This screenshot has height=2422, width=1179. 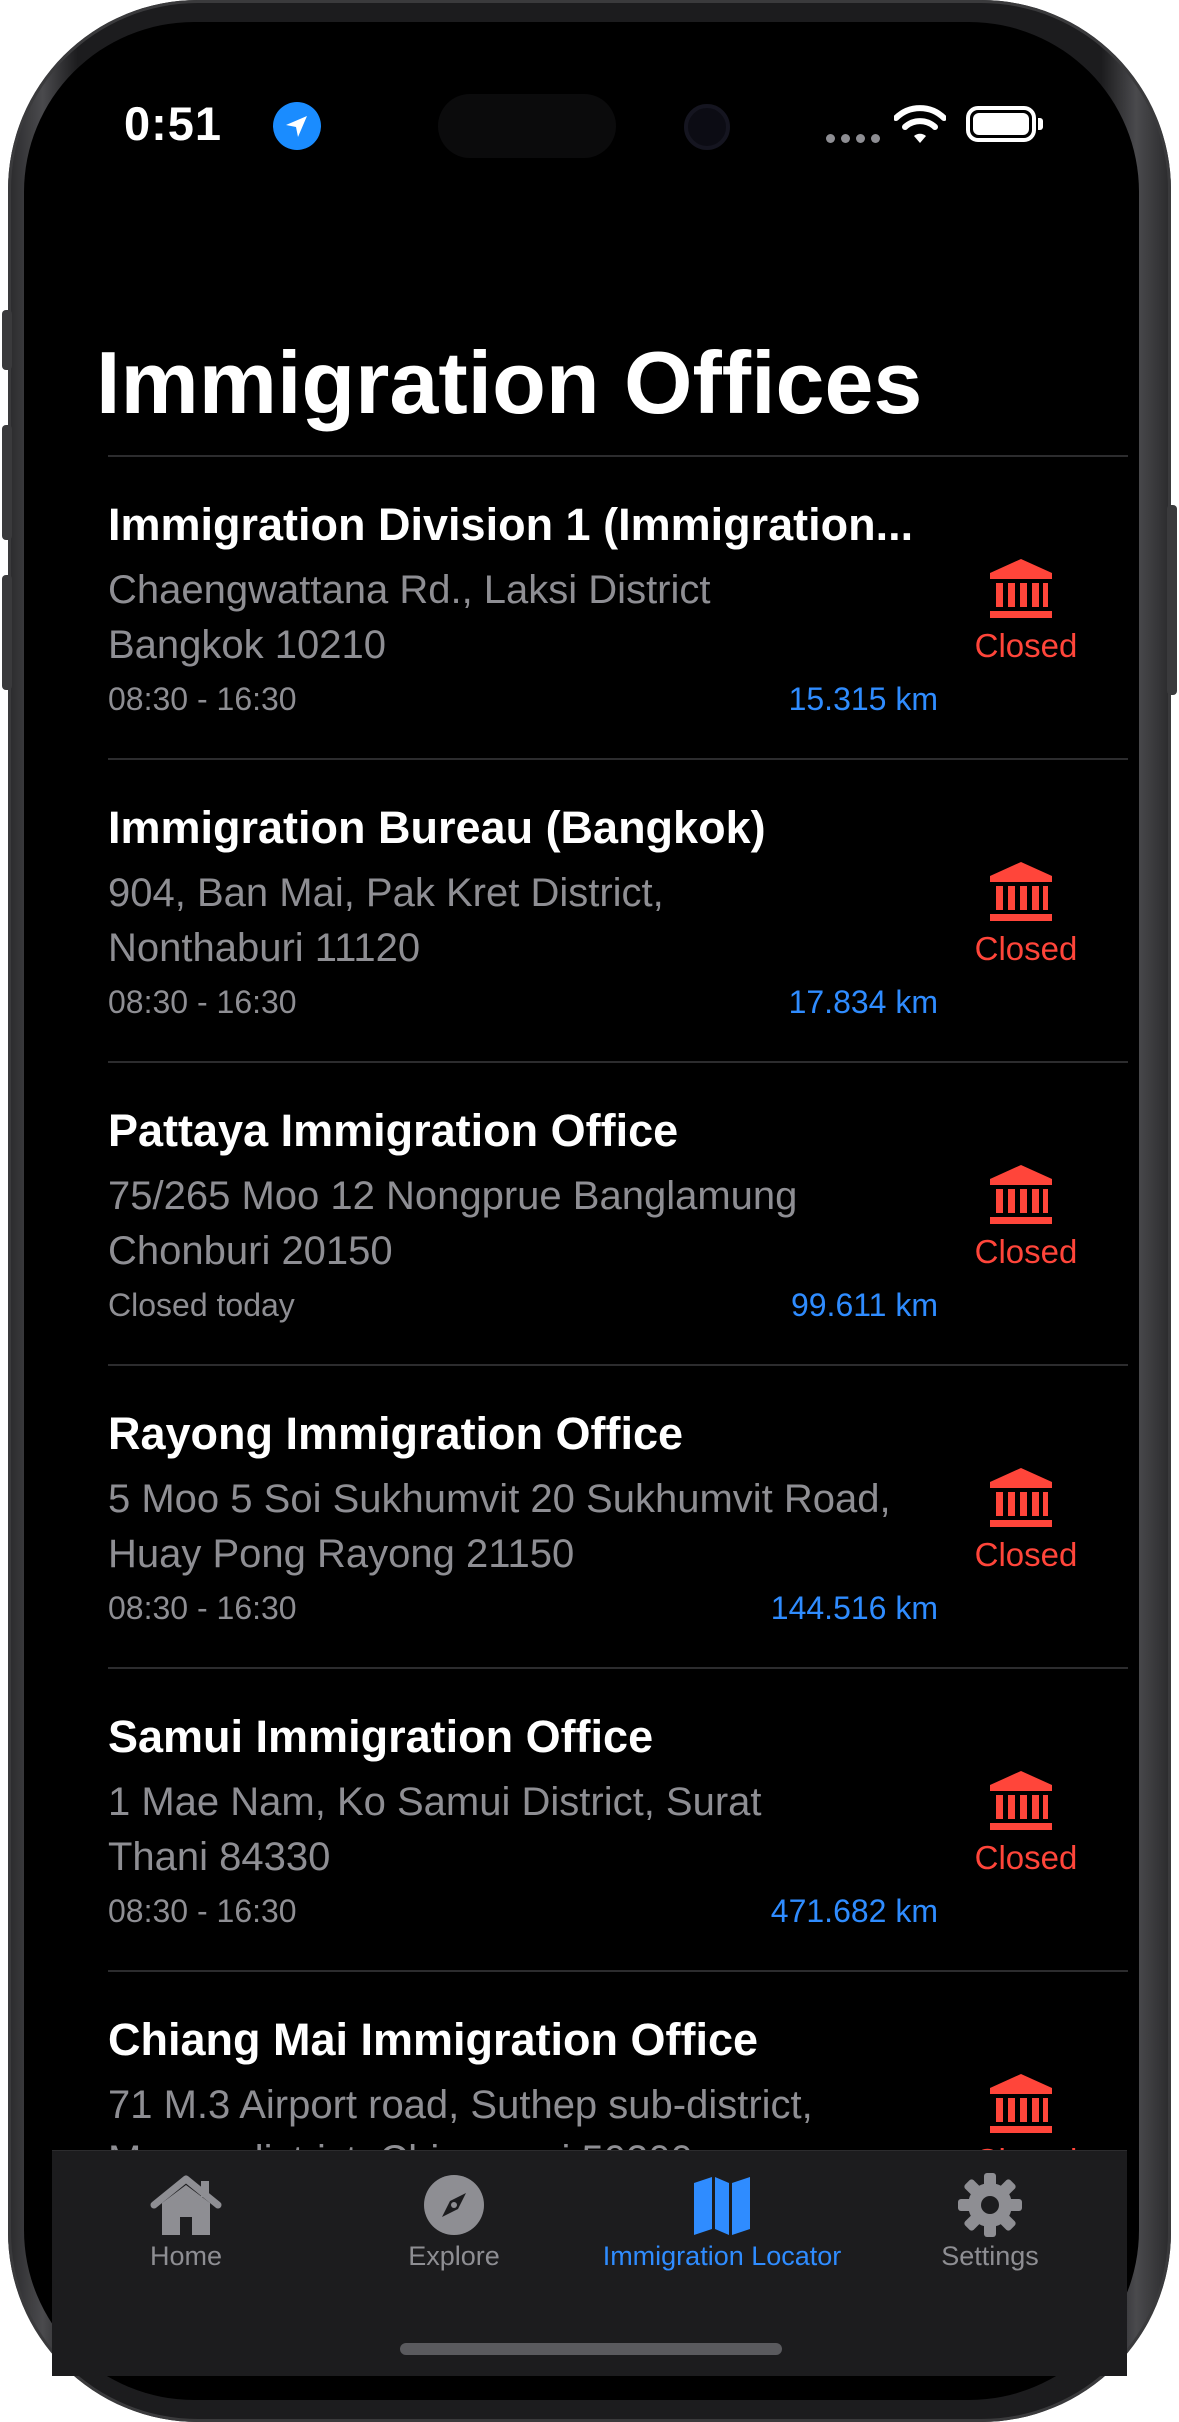 I want to click on cellular-signal-icon, so click(x=853, y=138).